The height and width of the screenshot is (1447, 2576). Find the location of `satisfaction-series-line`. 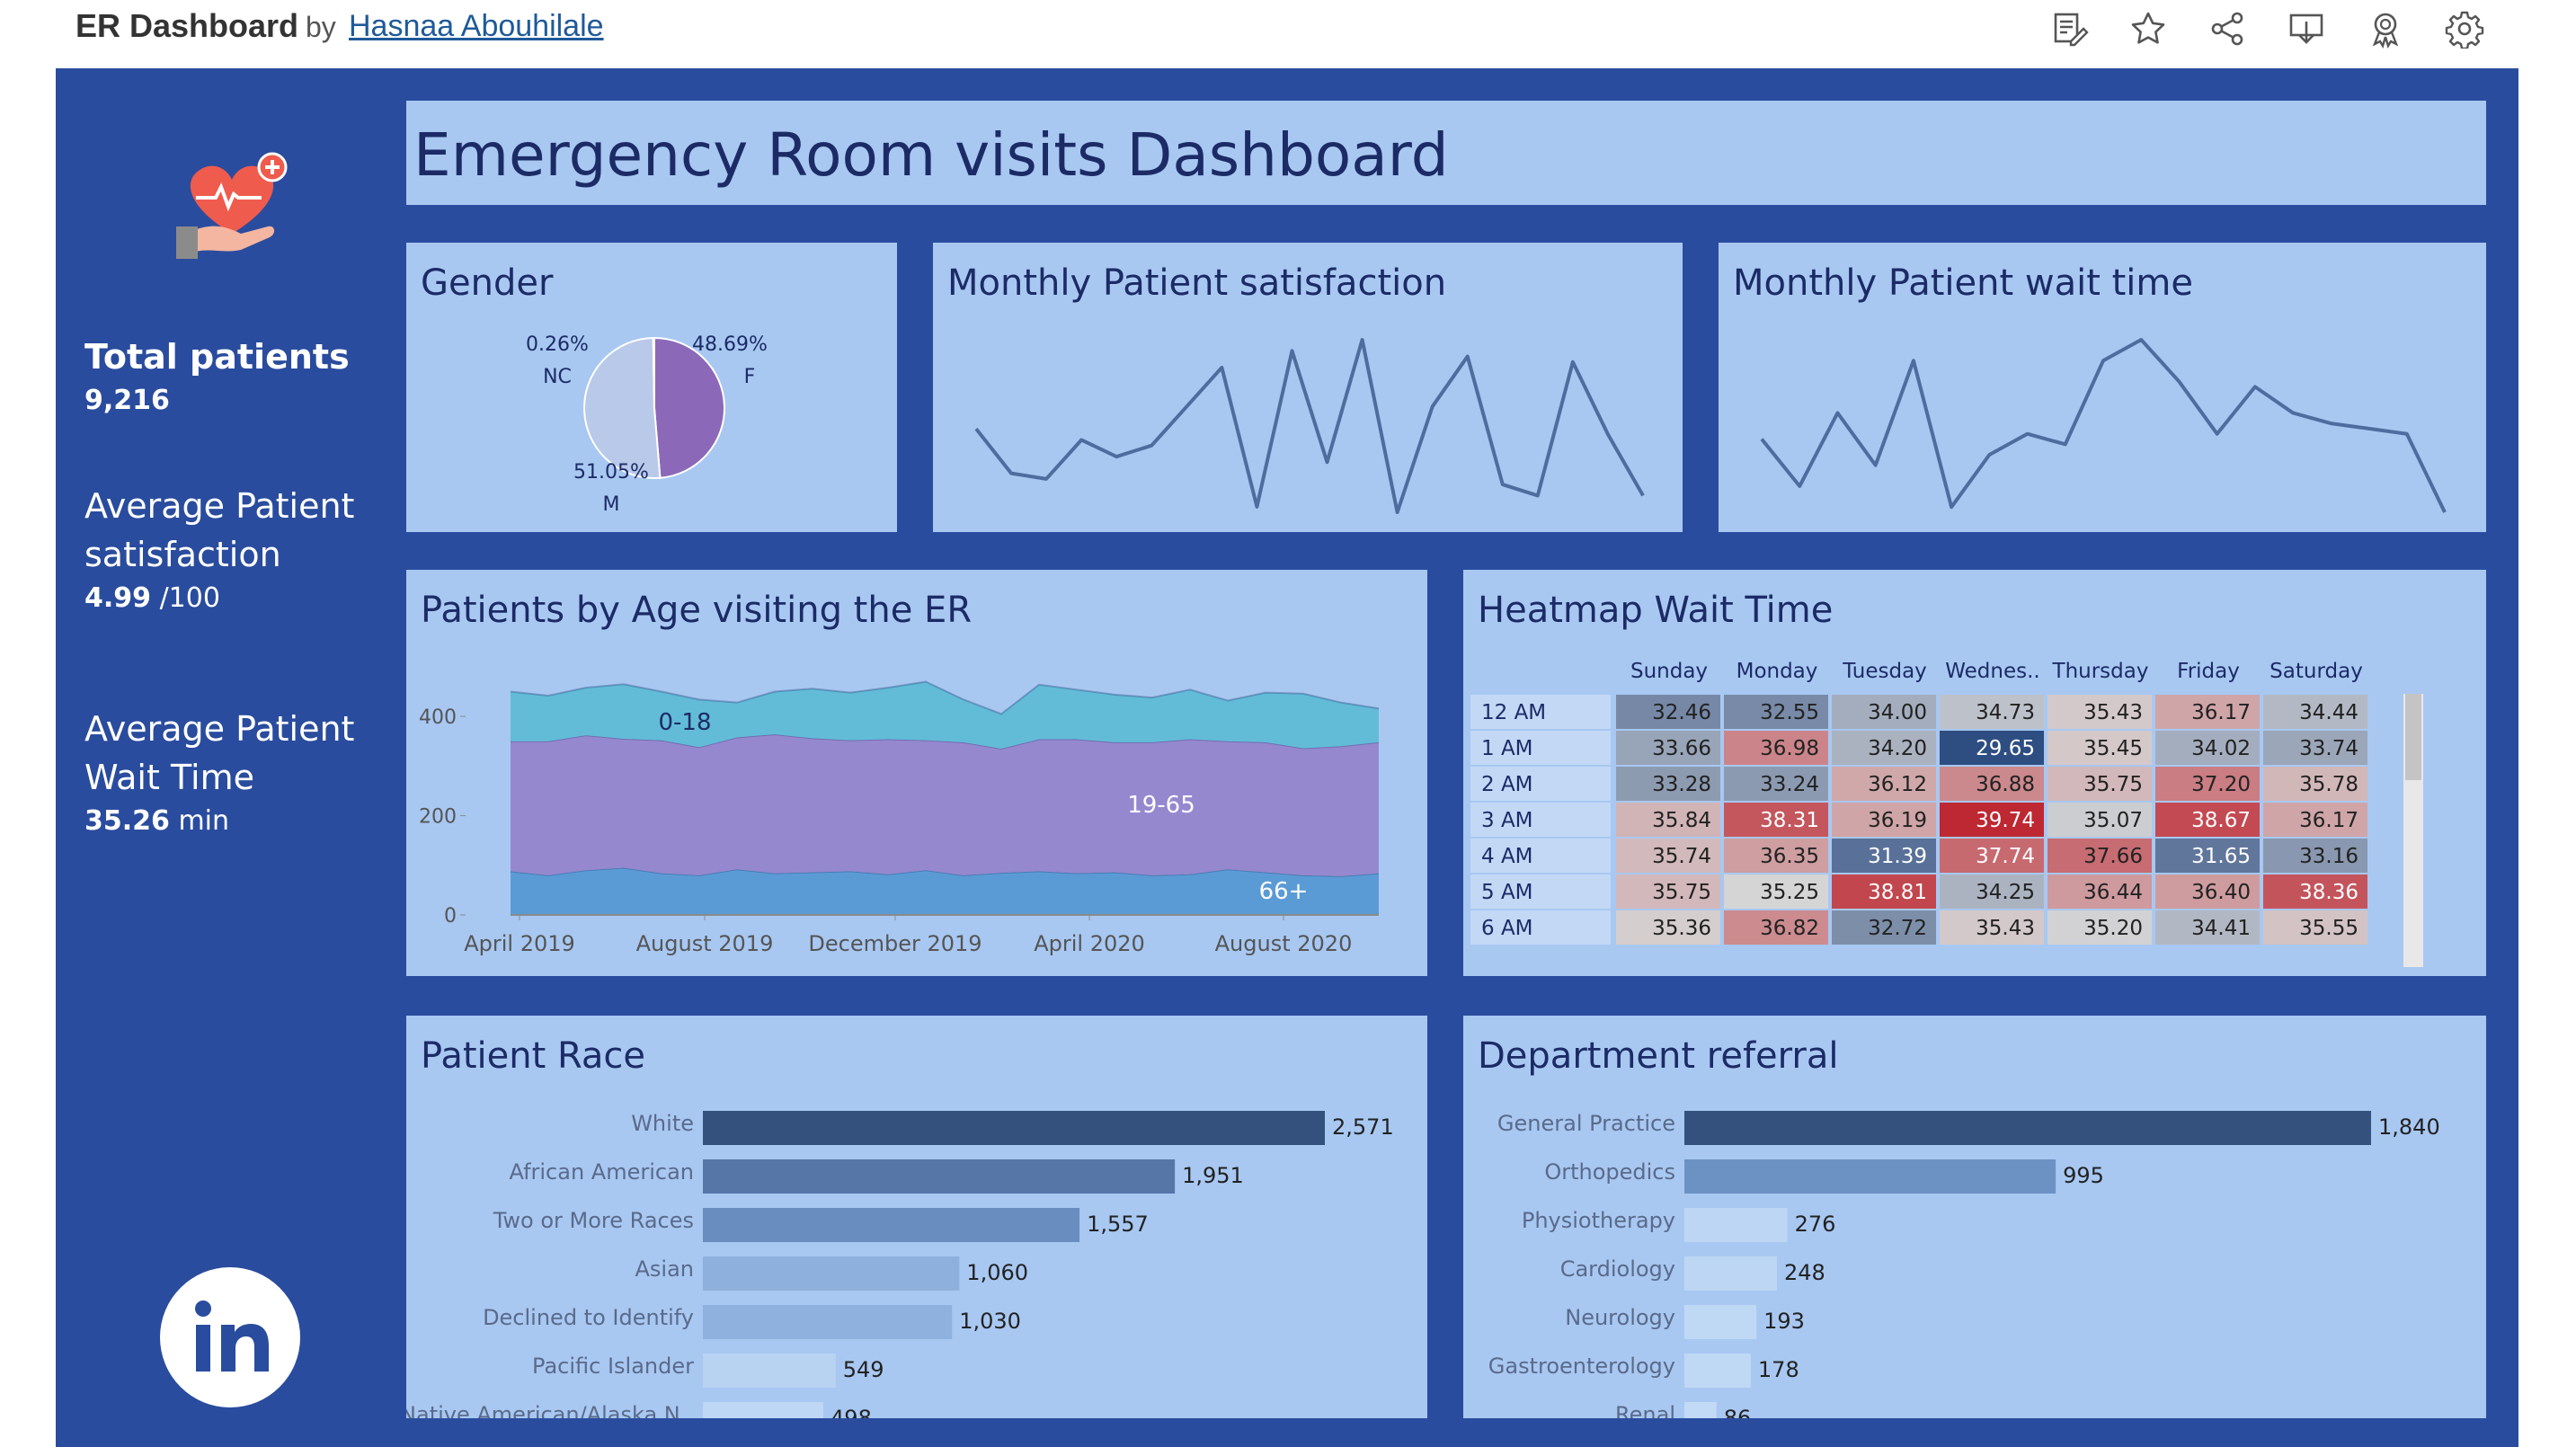

satisfaction-series-line is located at coordinates (1309, 426).